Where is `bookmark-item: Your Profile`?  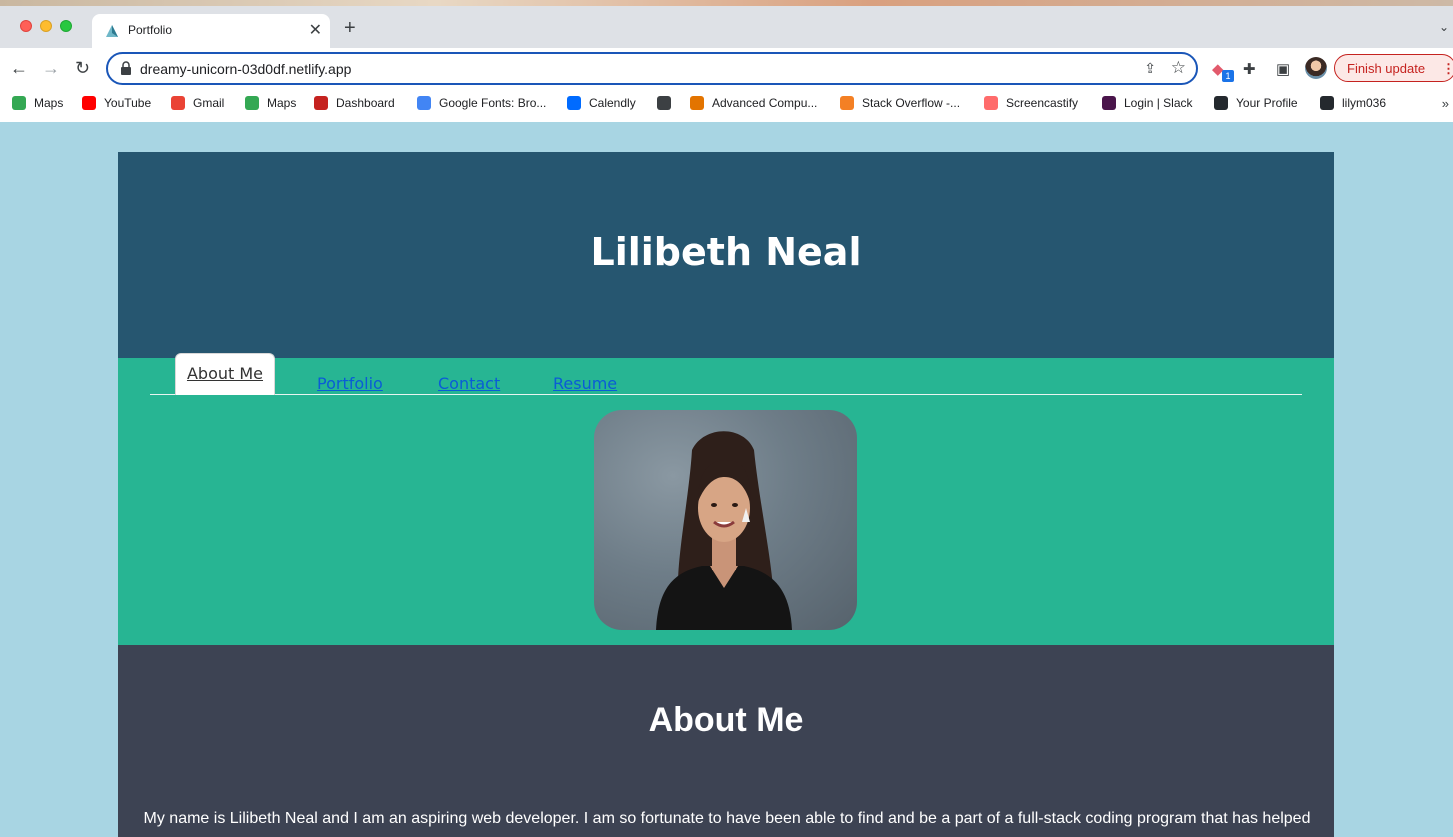
bookmark-item: Your Profile is located at coordinates (1256, 106).